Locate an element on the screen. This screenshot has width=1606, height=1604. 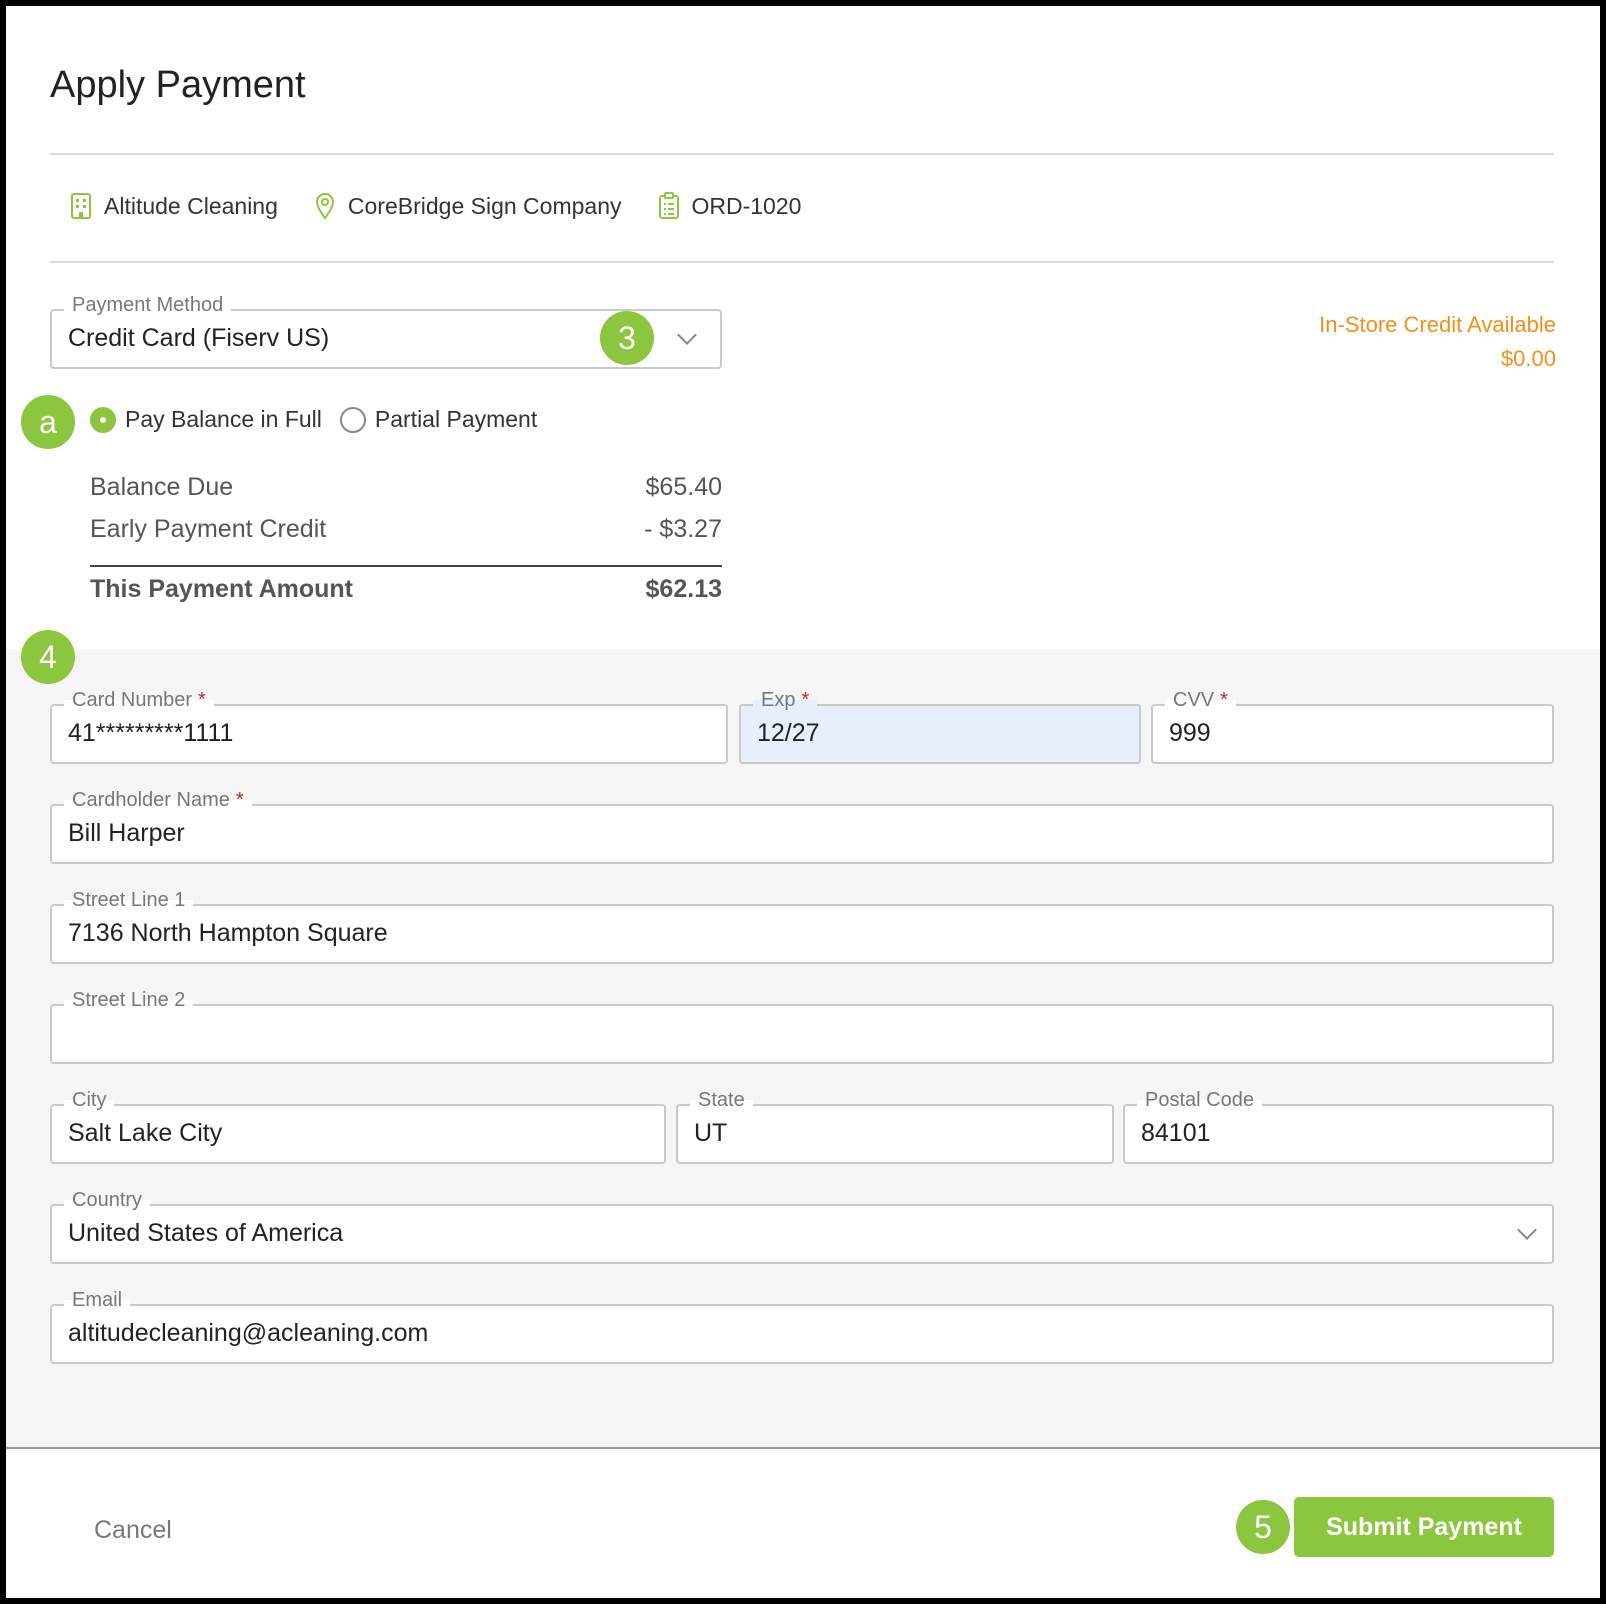
early-credit-label: Early Payment Credit is located at coordinates (208, 529).